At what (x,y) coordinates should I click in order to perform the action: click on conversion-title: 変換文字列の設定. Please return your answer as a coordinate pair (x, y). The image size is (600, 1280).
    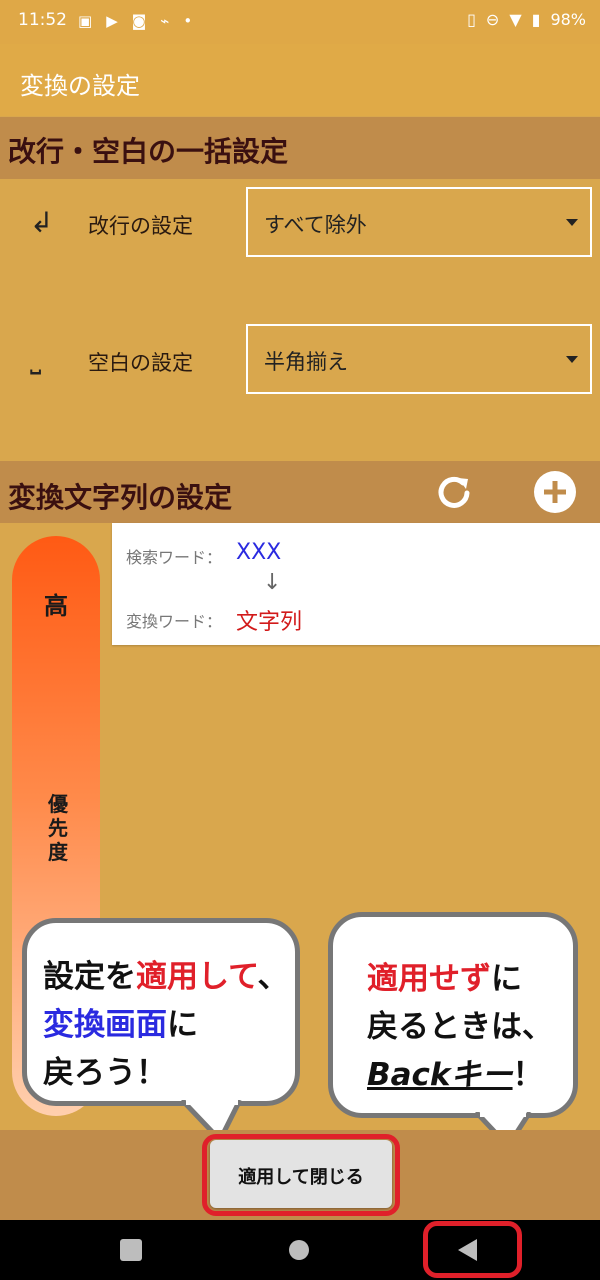
    Looking at the image, I should click on (120, 497).